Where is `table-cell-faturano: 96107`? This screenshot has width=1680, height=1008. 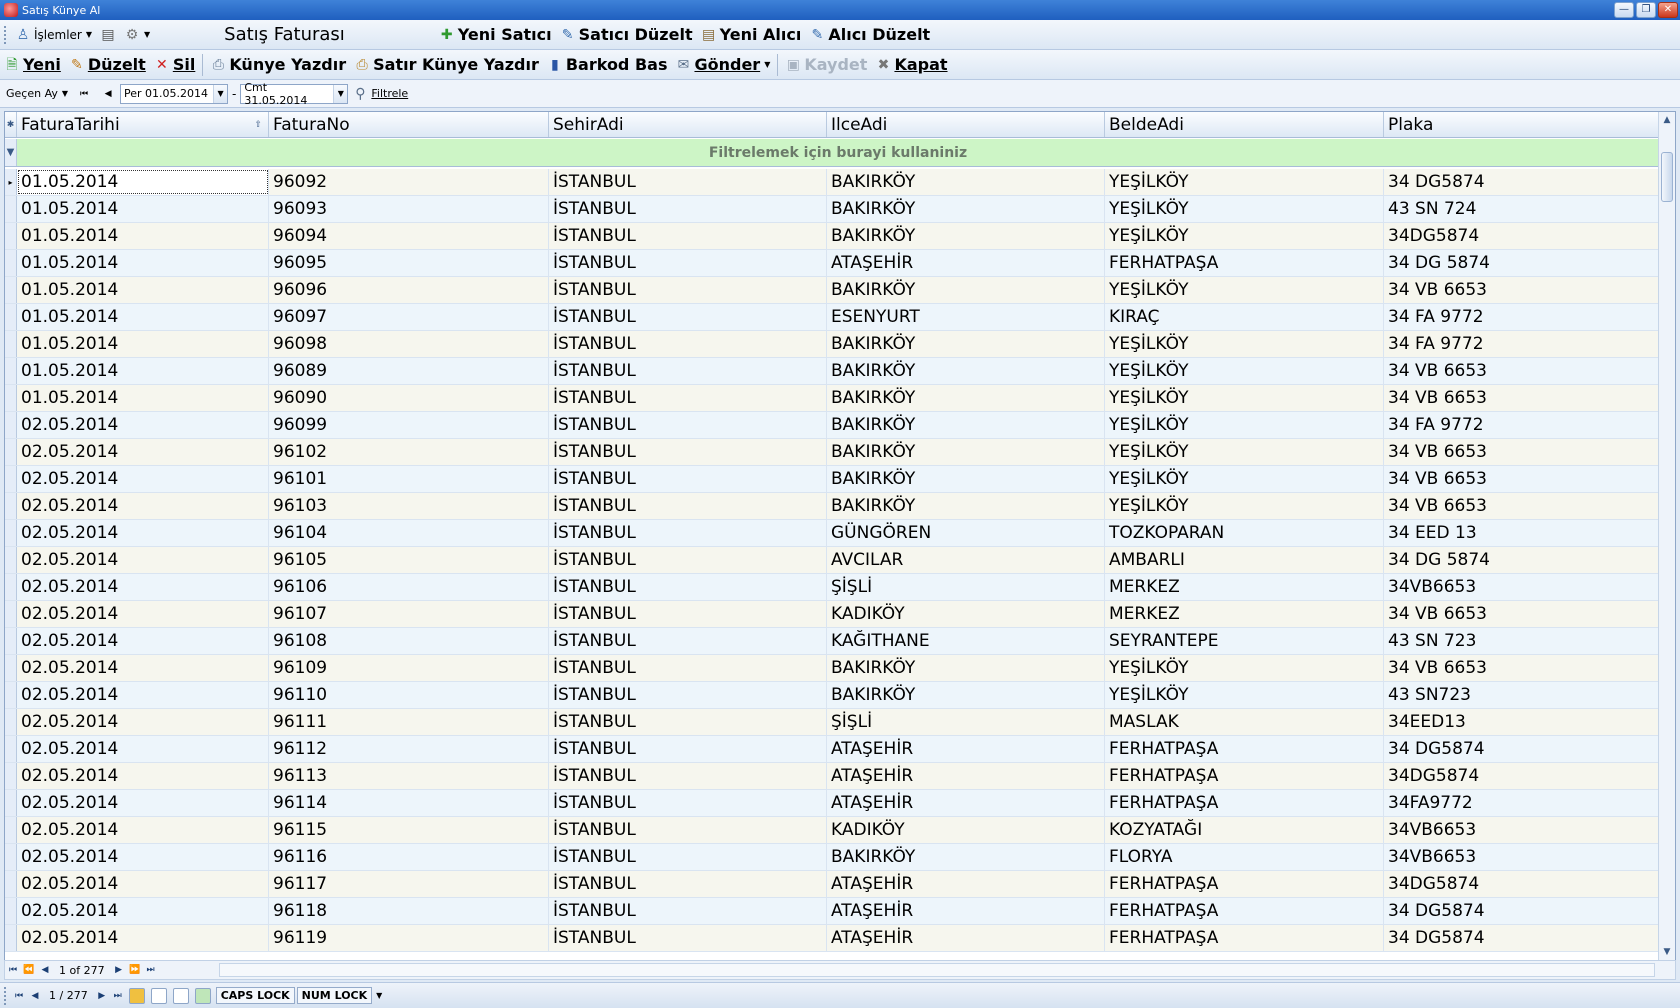
table-cell-faturano: 96107 is located at coordinates (409, 614).